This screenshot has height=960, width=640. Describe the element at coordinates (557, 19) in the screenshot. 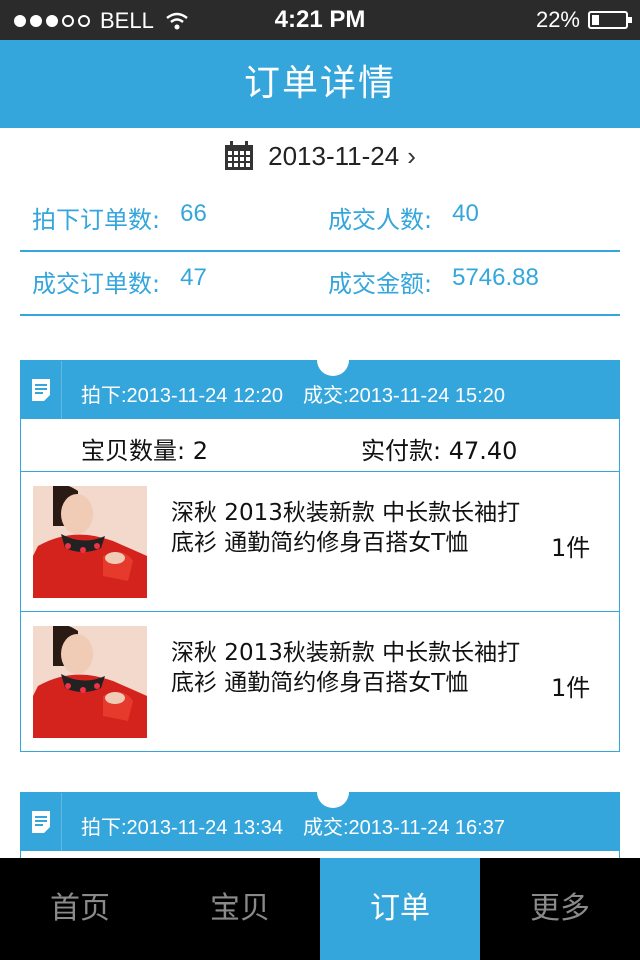

I see `battery-percent: 22%` at that location.